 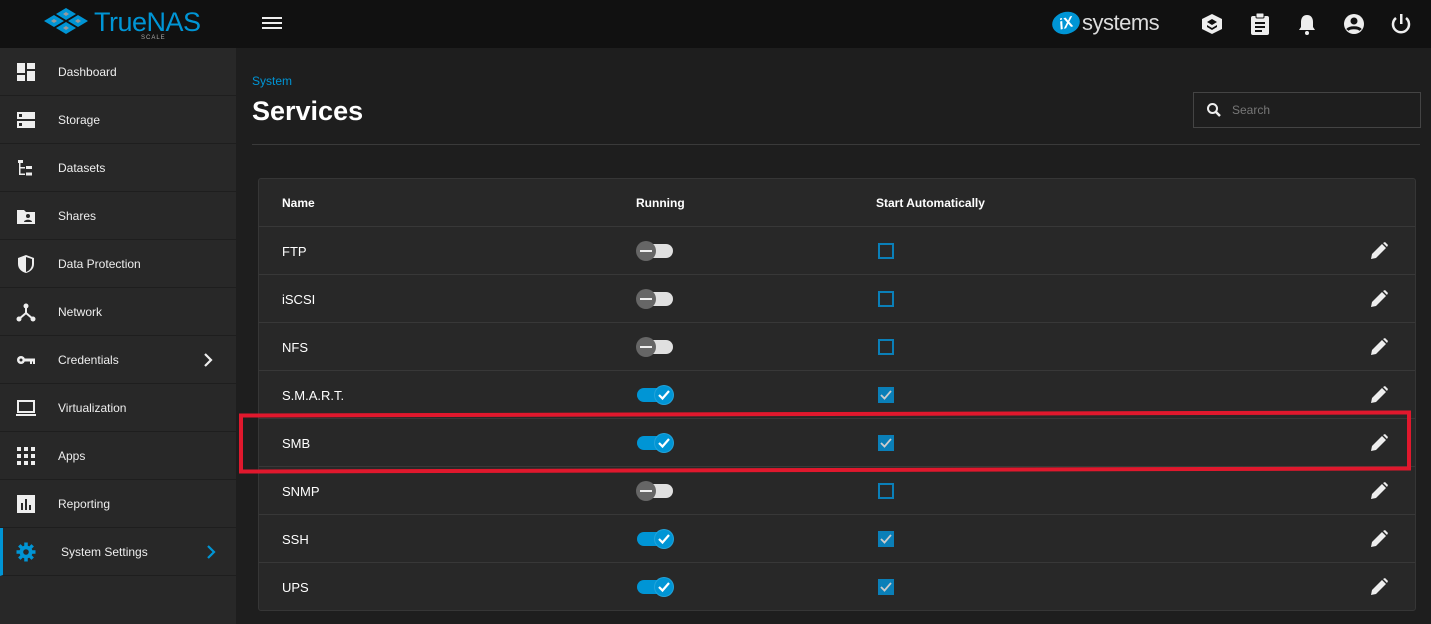 I want to click on service-name: SSH, so click(x=295, y=539).